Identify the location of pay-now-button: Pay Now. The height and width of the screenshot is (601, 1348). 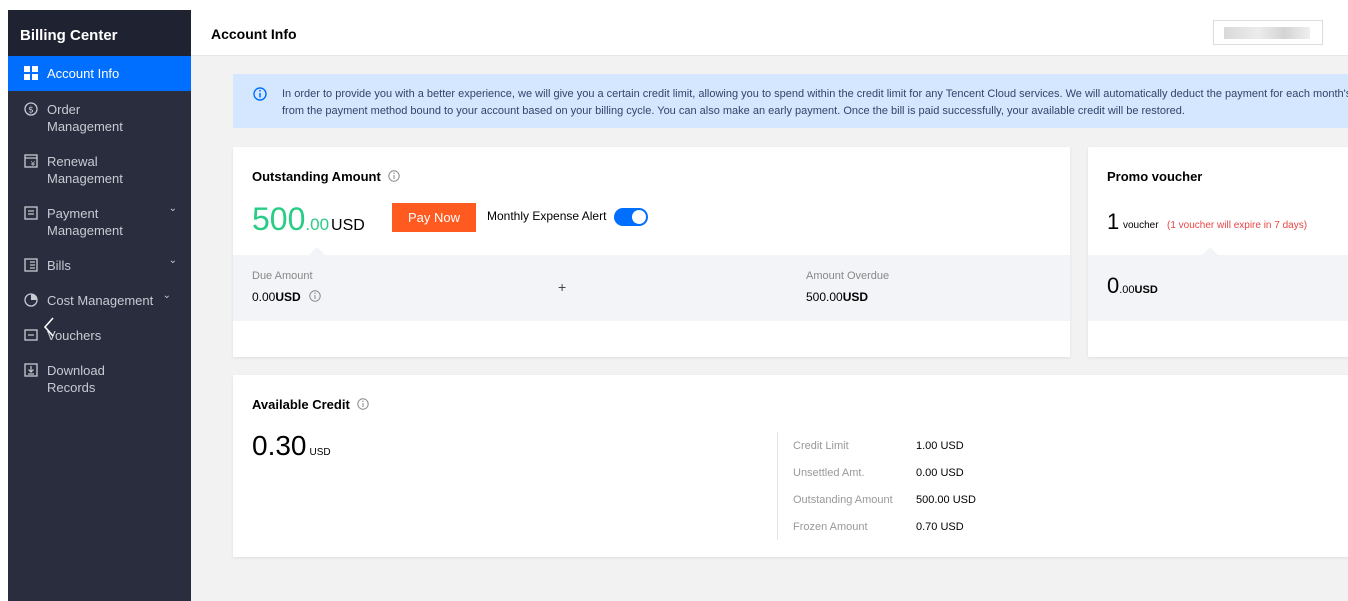
(434, 217).